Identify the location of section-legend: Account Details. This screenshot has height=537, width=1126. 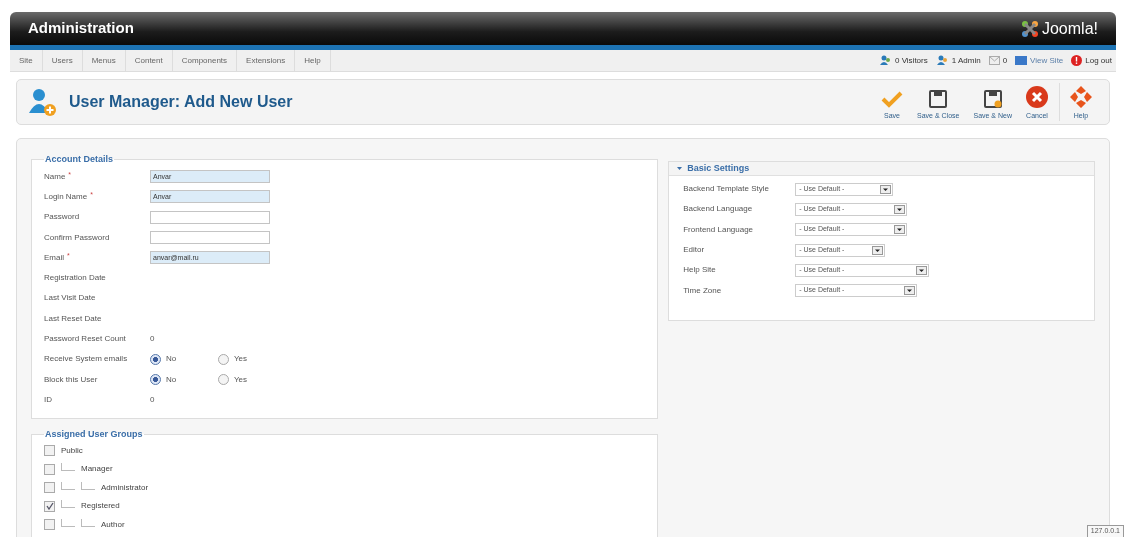
(79, 160).